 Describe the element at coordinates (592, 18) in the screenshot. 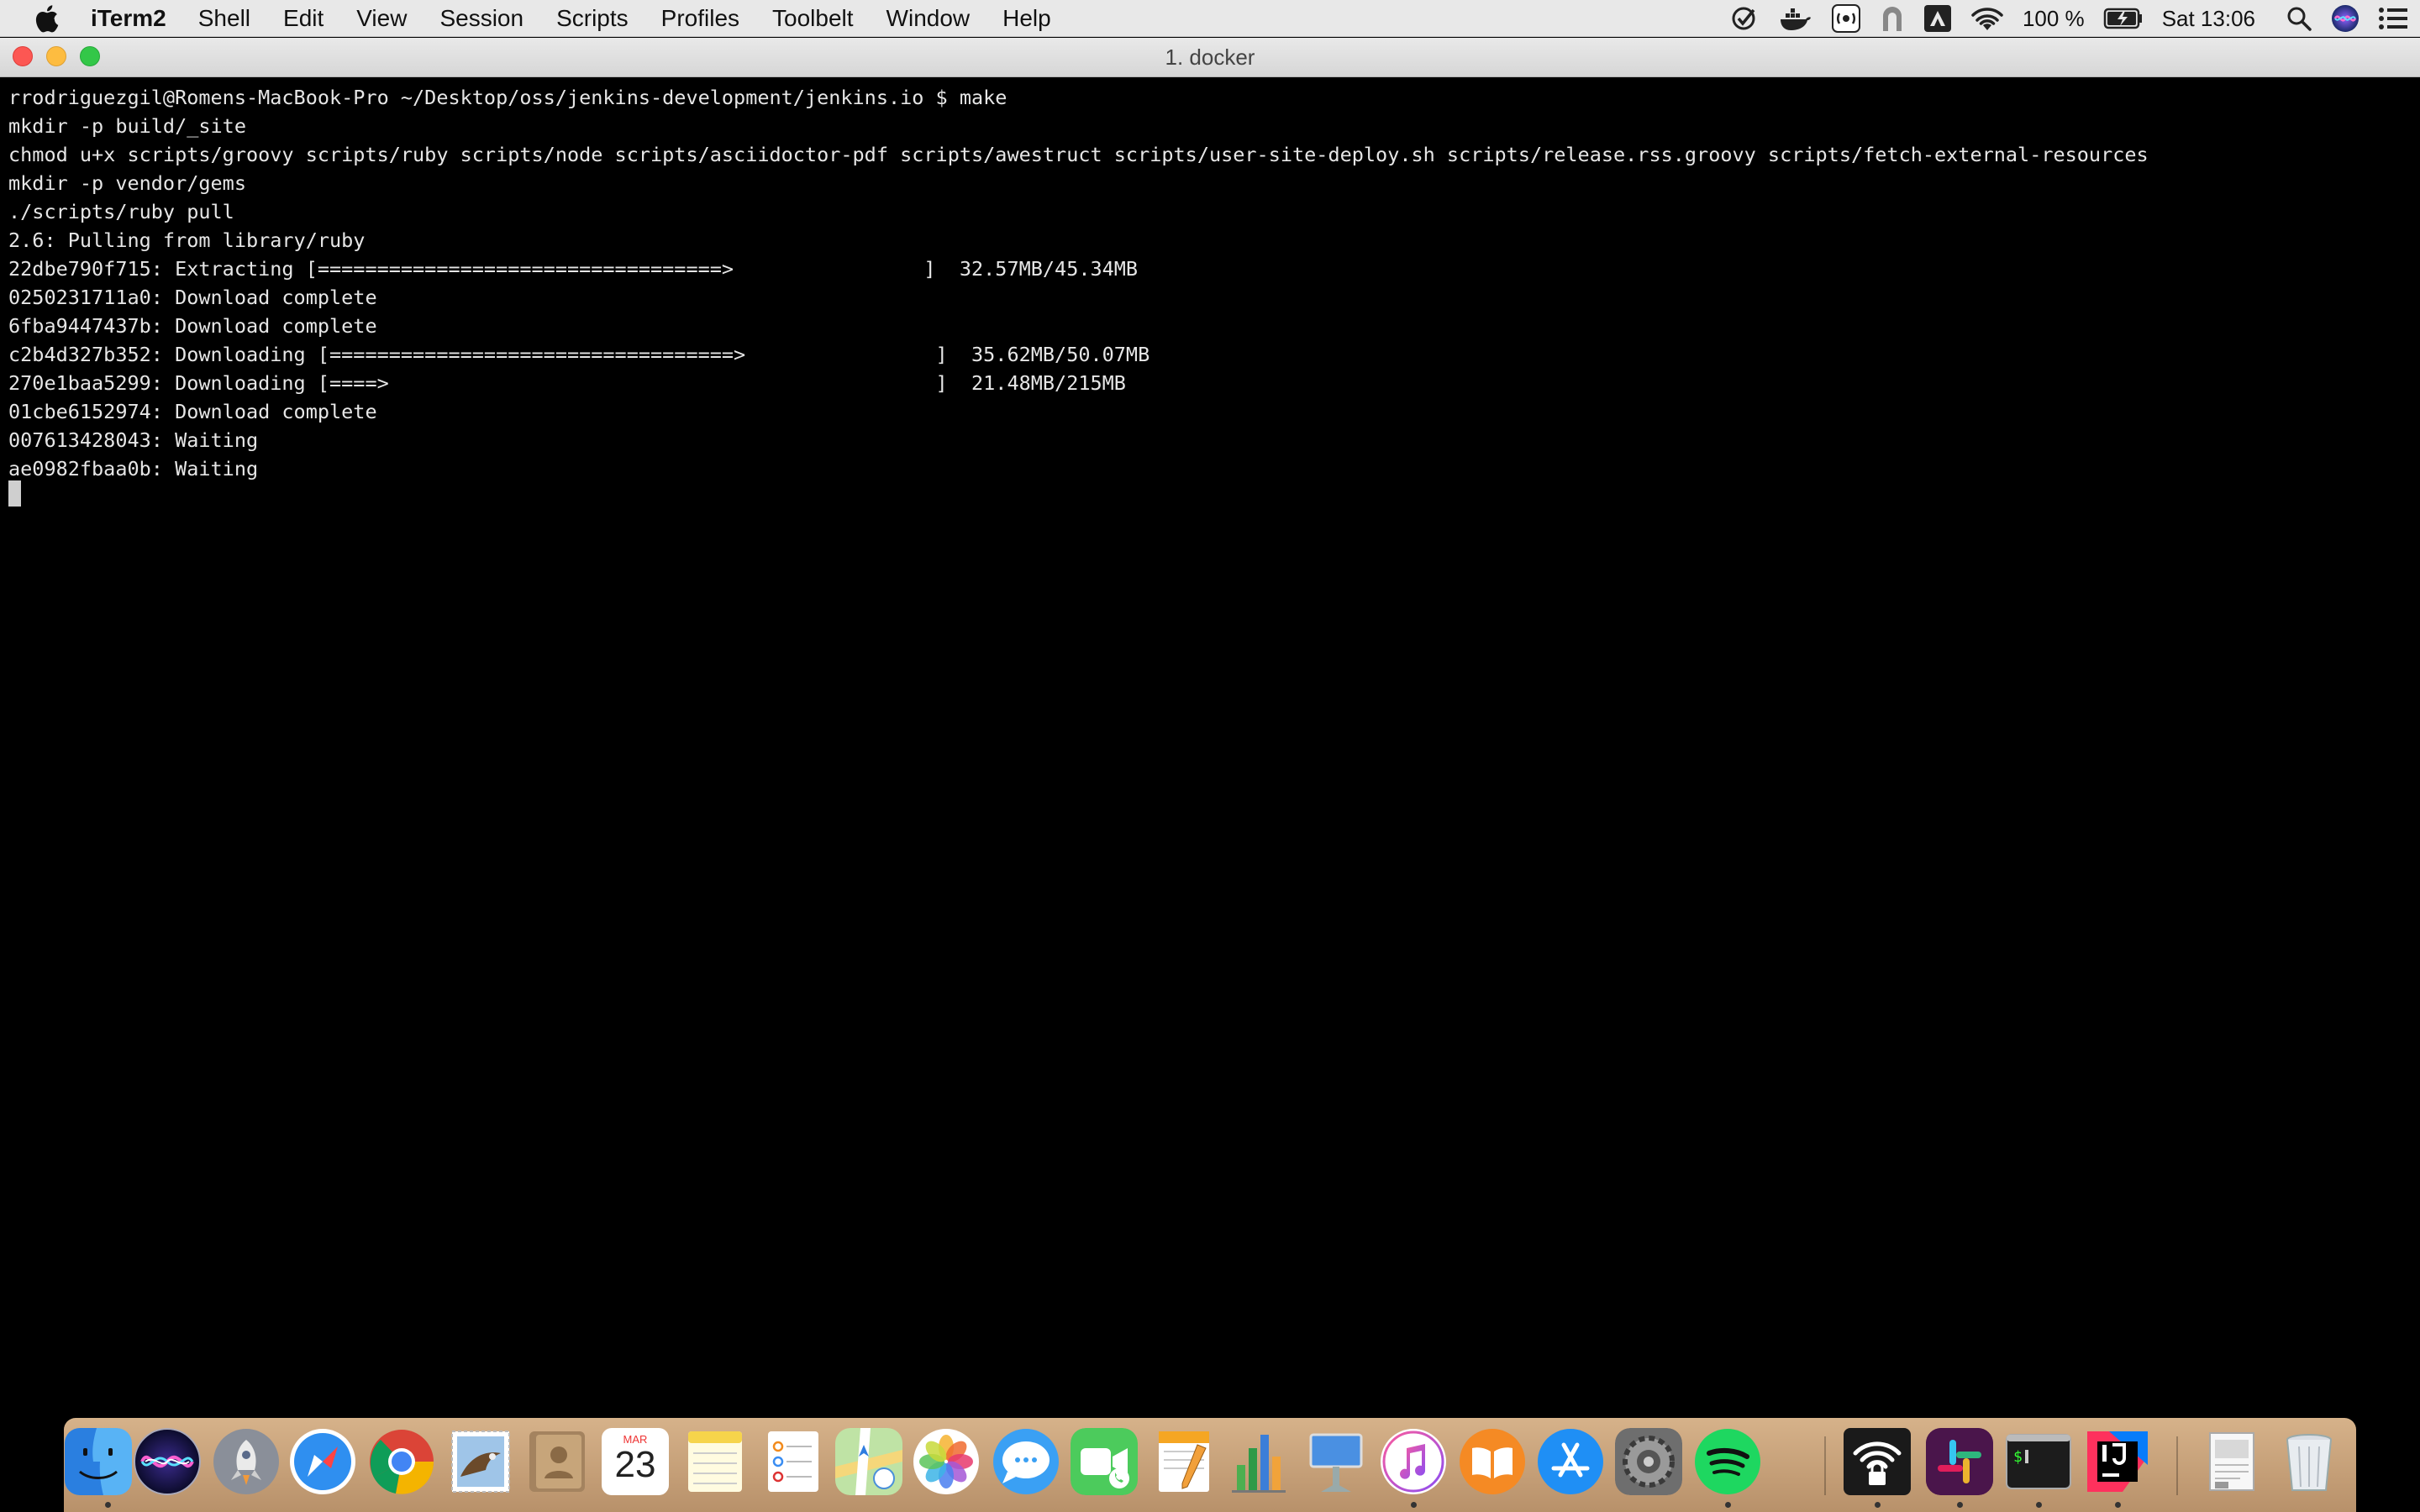

I see `menu-scripts: Scripts` at that location.